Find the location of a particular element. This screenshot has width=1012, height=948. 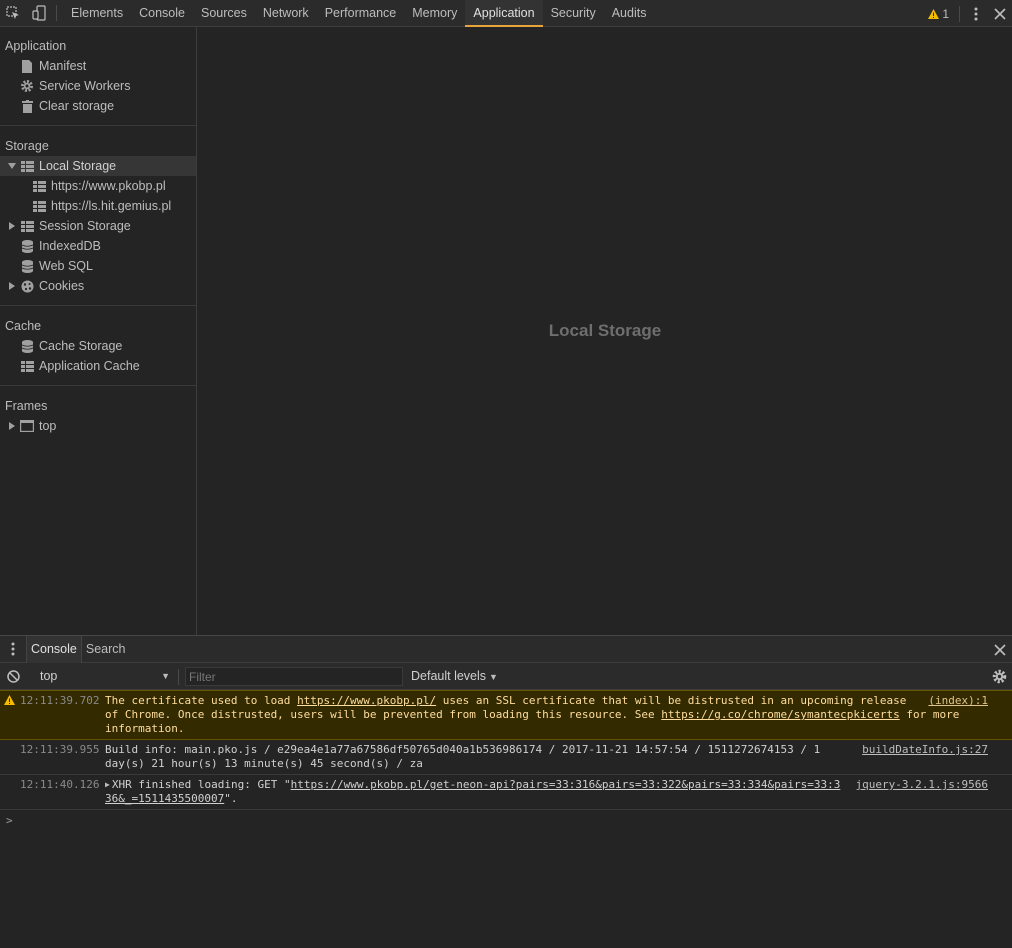

sidebar-item-label: Manifest is located at coordinates (63, 66).